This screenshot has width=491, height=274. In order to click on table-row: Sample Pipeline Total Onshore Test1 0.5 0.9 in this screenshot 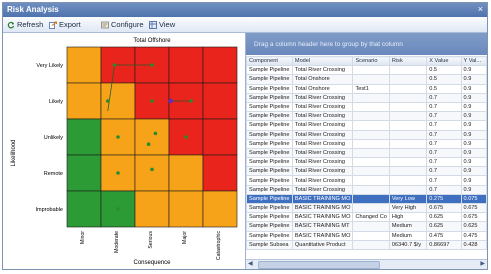, I will do `click(366, 88)`.